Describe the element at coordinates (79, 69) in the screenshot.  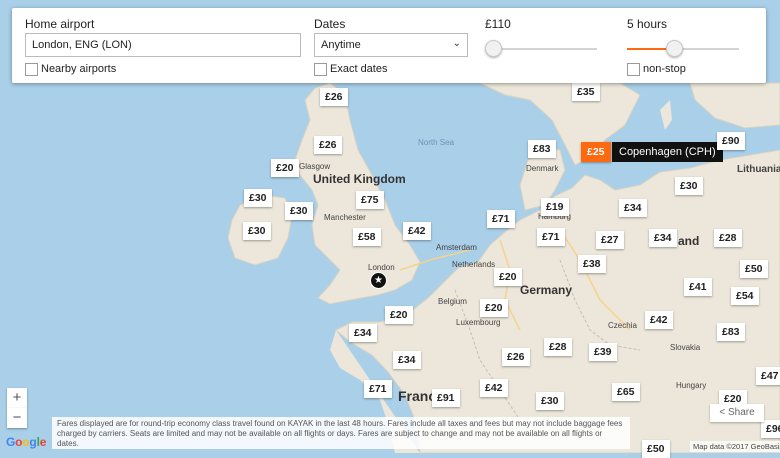
I see `nearby-airports-label: Nearby airports` at that location.